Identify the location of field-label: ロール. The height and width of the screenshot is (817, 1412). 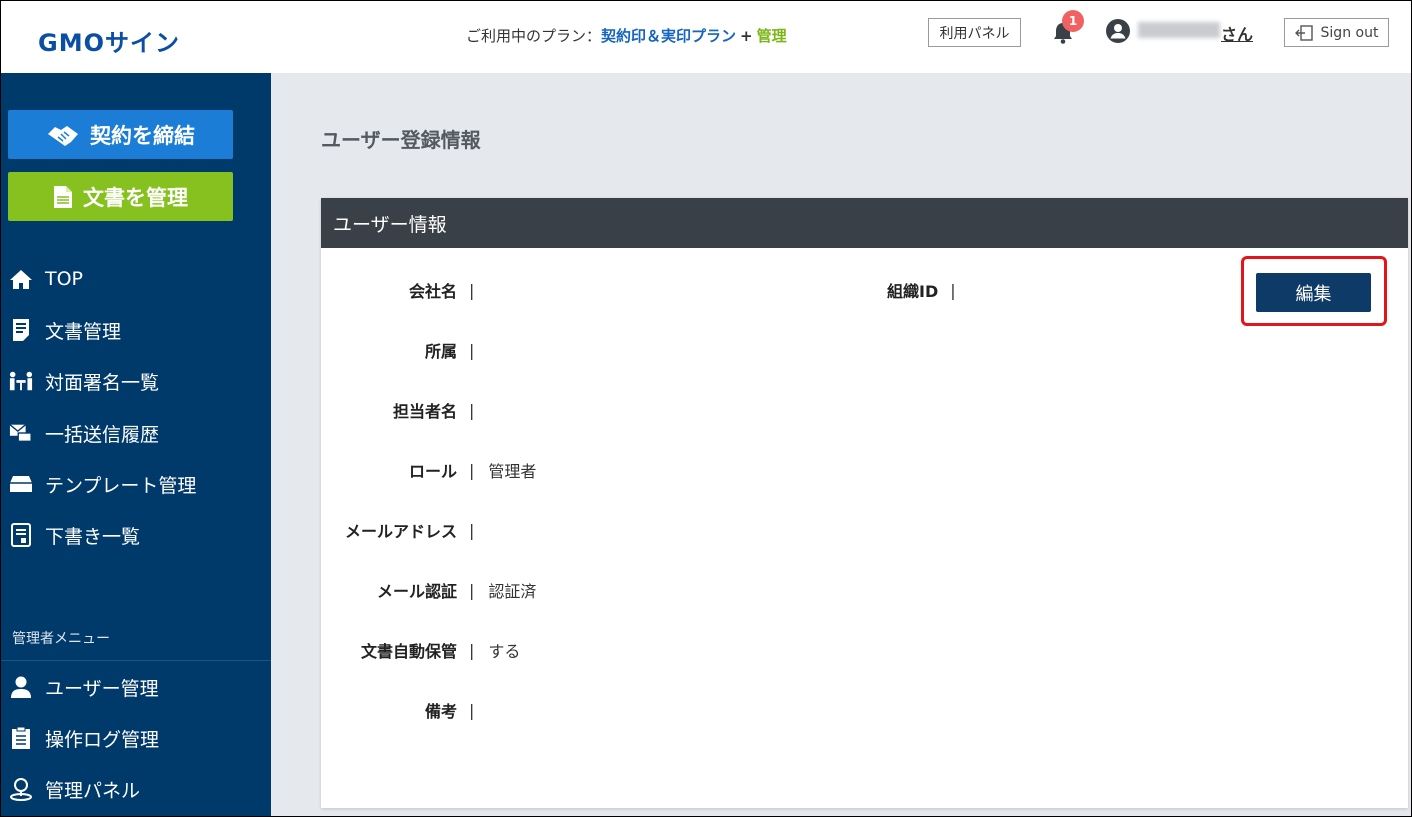
(432, 471).